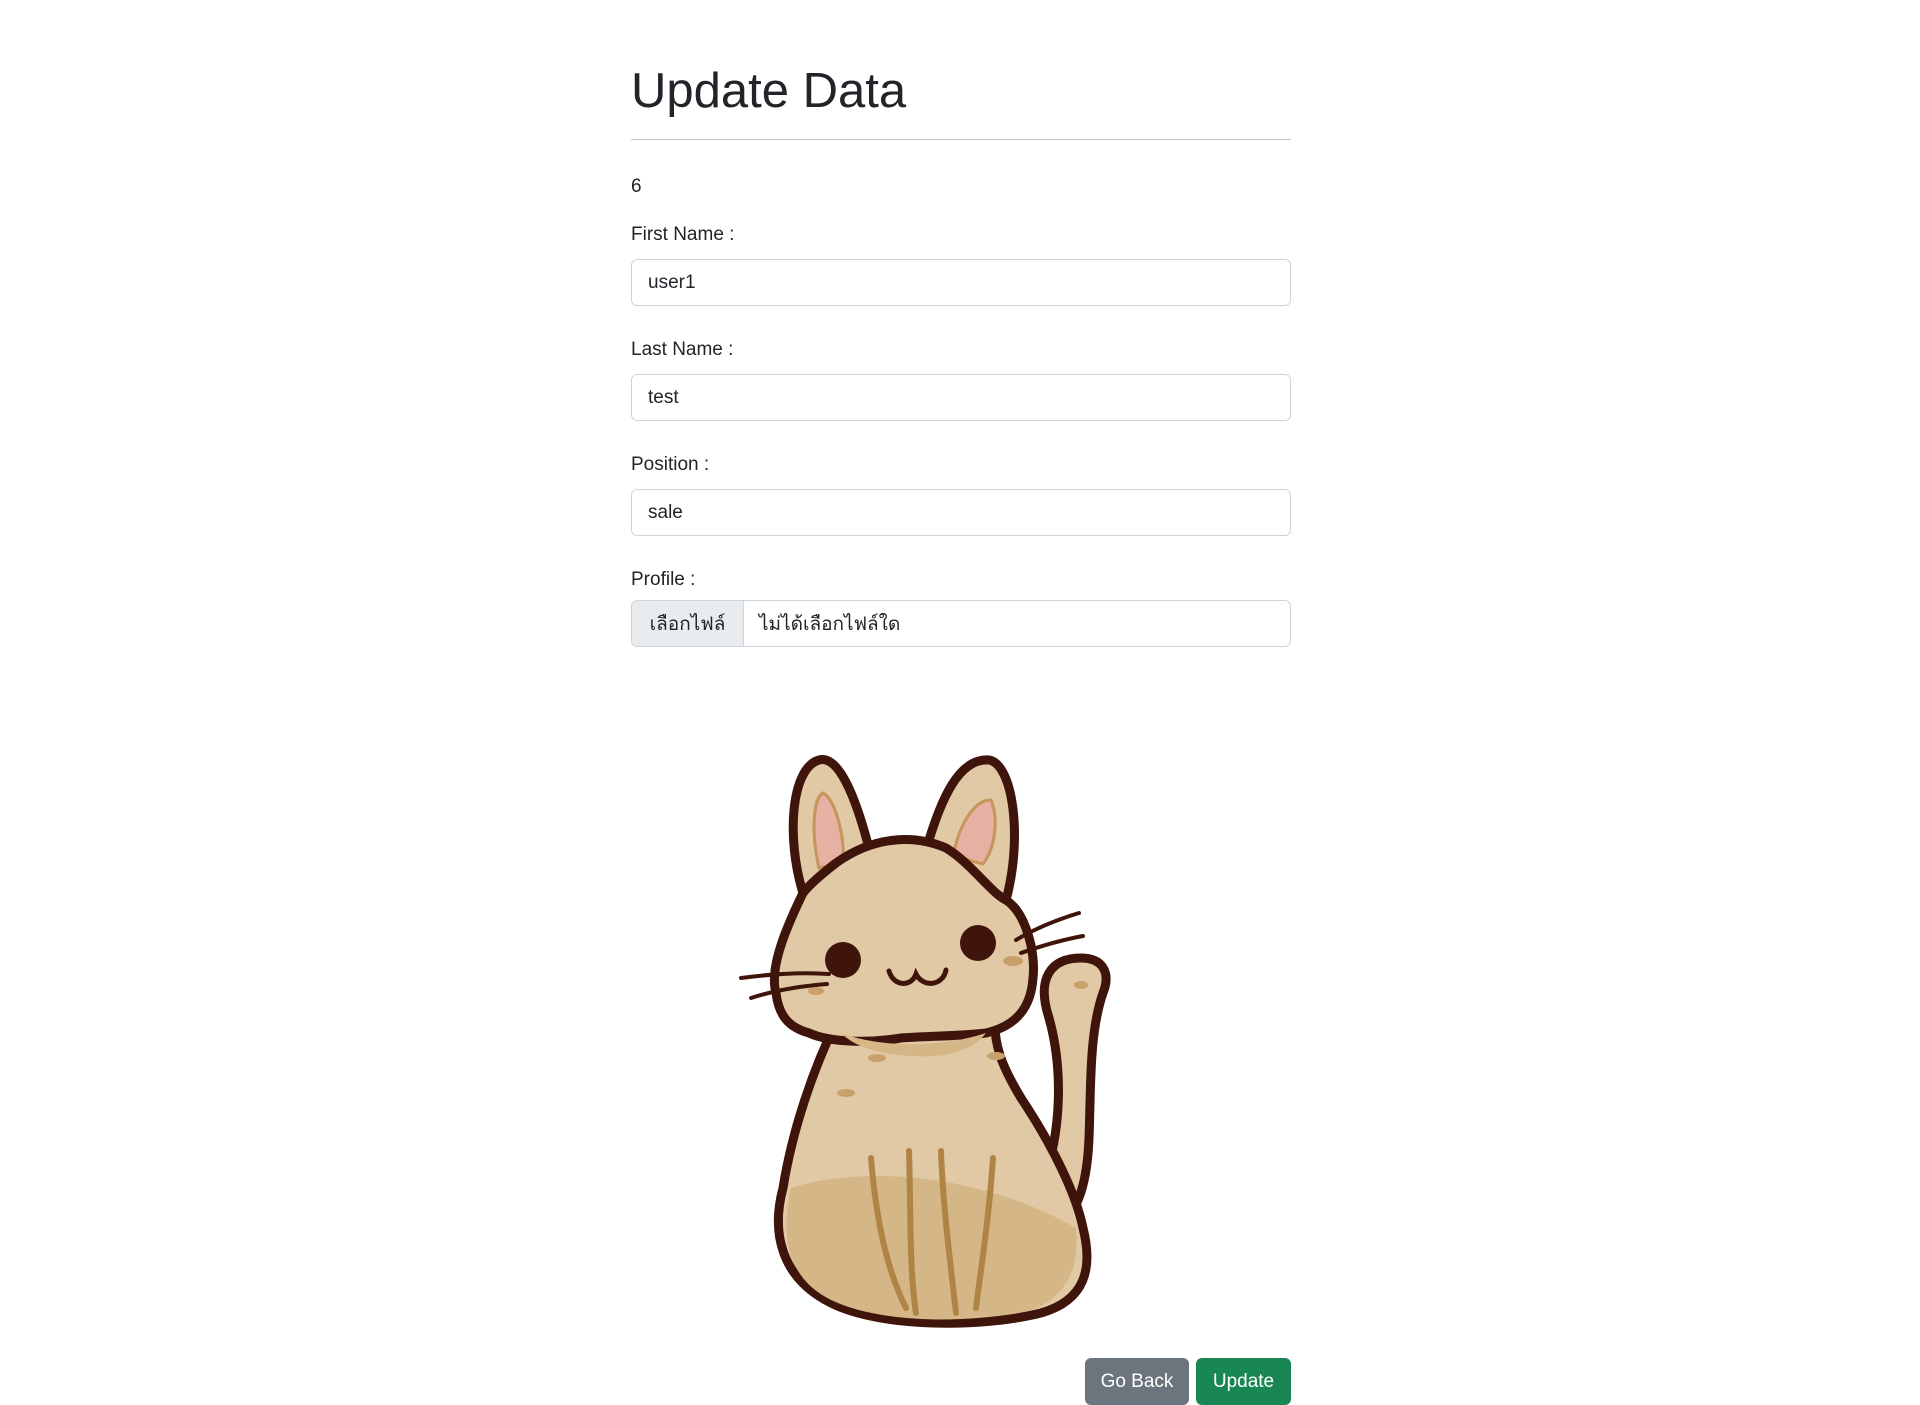 The height and width of the screenshot is (1405, 1920). I want to click on file-status-text: ไม่ได้เลือกไฟล์ใด, so click(830, 624).